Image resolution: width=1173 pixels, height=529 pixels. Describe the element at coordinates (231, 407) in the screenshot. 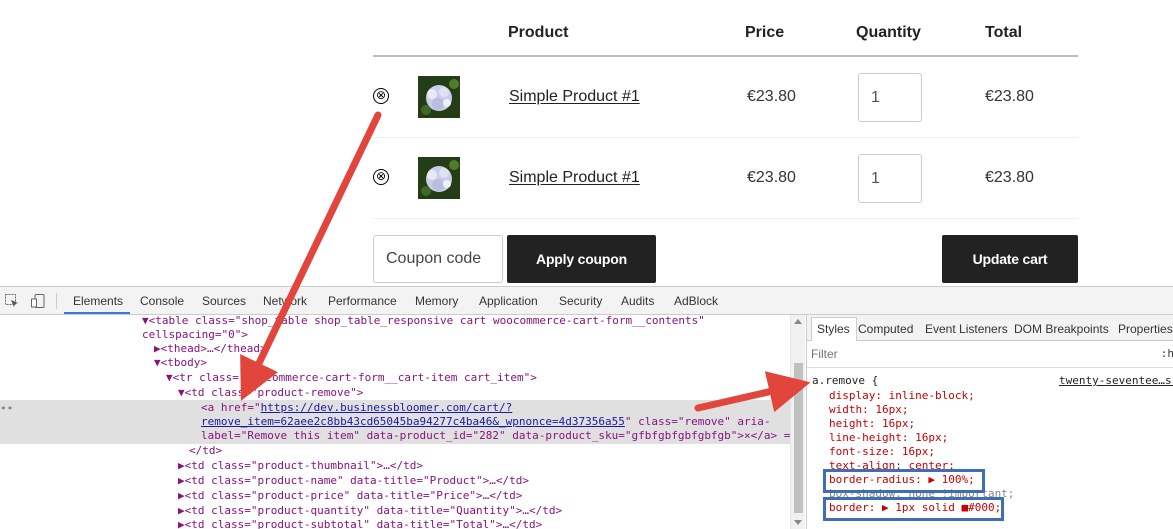

I see `dom-tag-open: <a href="` at that location.